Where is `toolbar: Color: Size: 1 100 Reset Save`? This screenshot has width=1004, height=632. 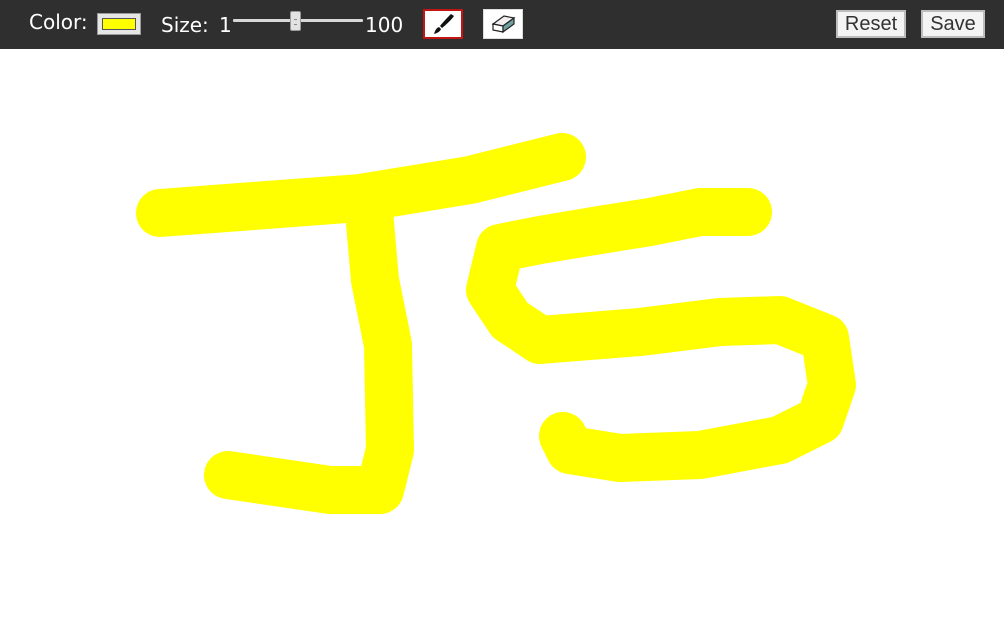 toolbar: Color: Size: 1 100 Reset Save is located at coordinates (502, 24).